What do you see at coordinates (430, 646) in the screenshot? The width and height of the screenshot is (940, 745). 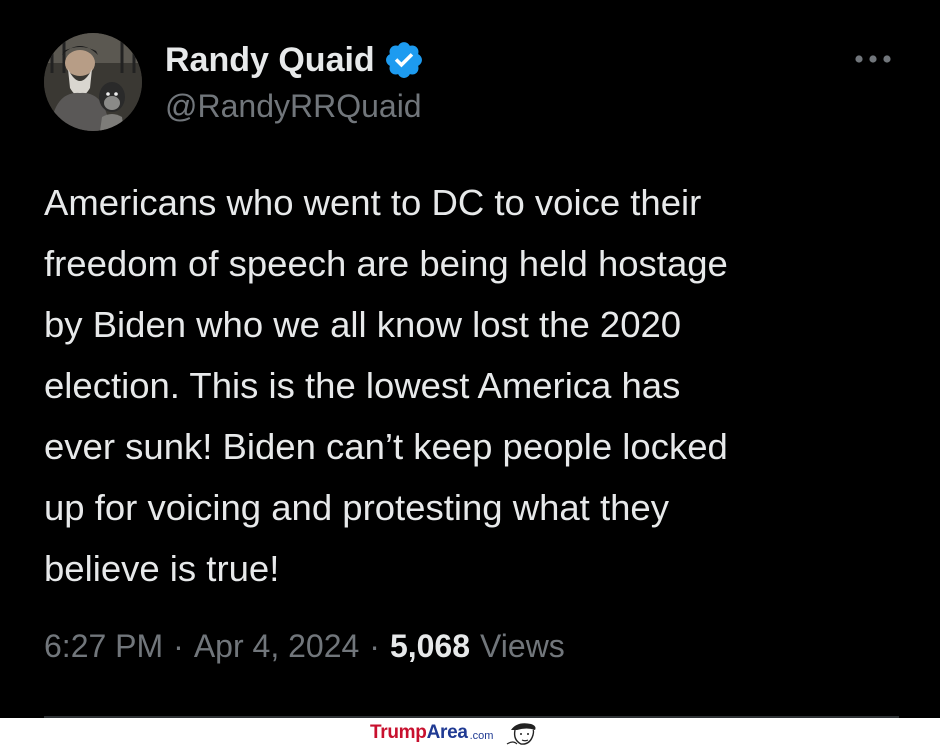 I see `views-count: 5,068` at bounding box center [430, 646].